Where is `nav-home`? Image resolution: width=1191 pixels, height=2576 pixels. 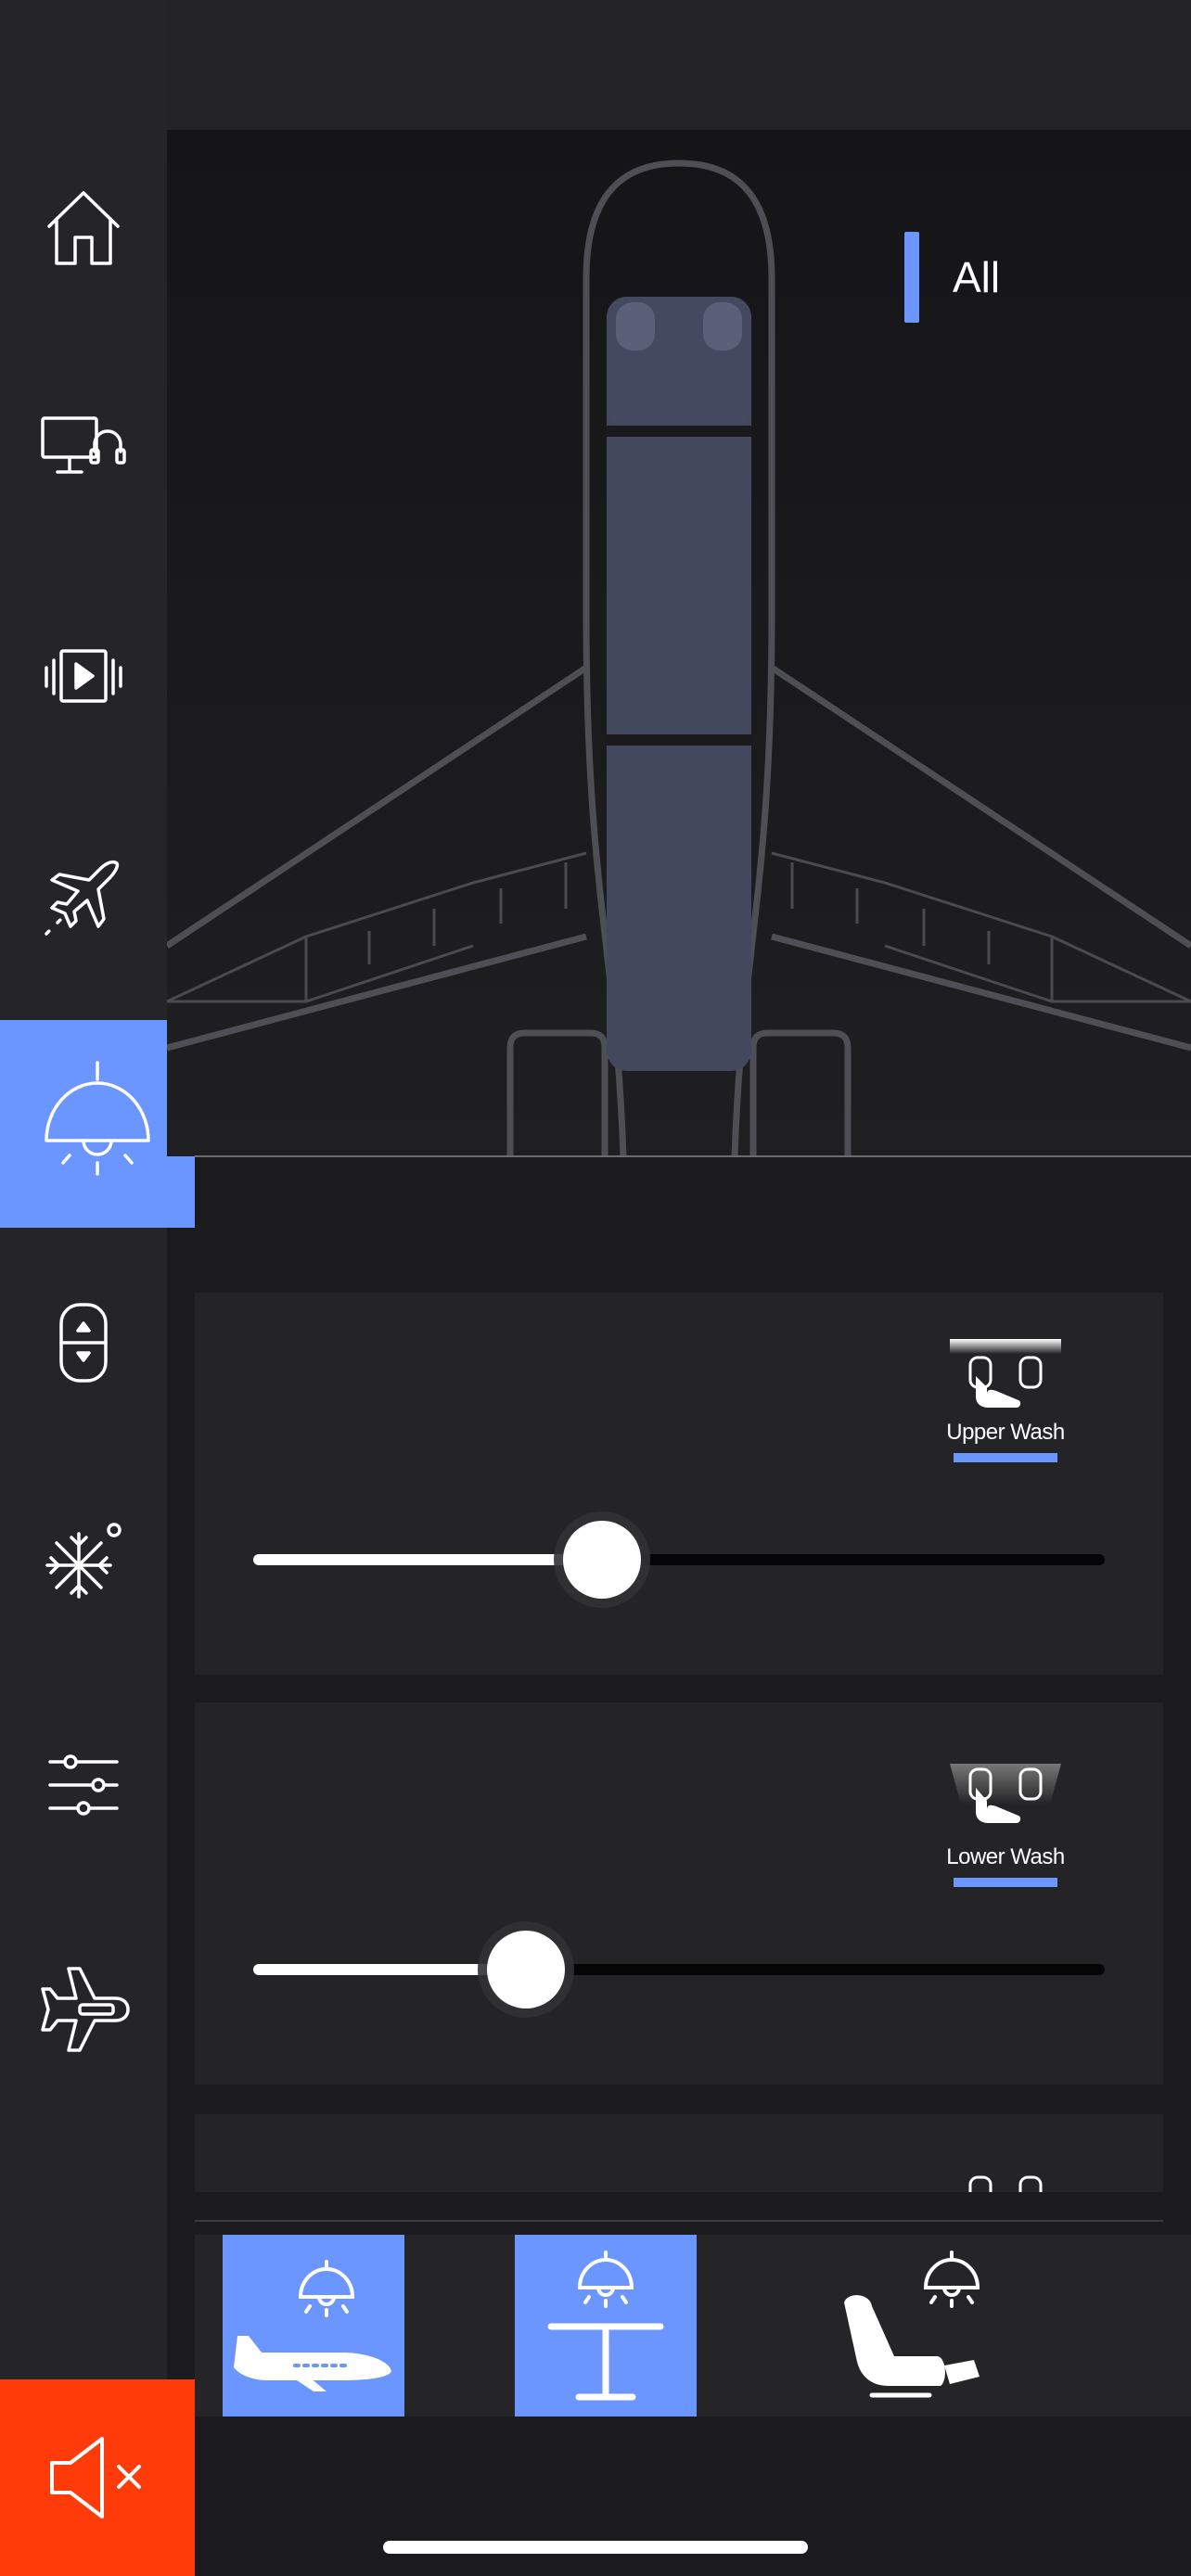
nav-home is located at coordinates (83, 227).